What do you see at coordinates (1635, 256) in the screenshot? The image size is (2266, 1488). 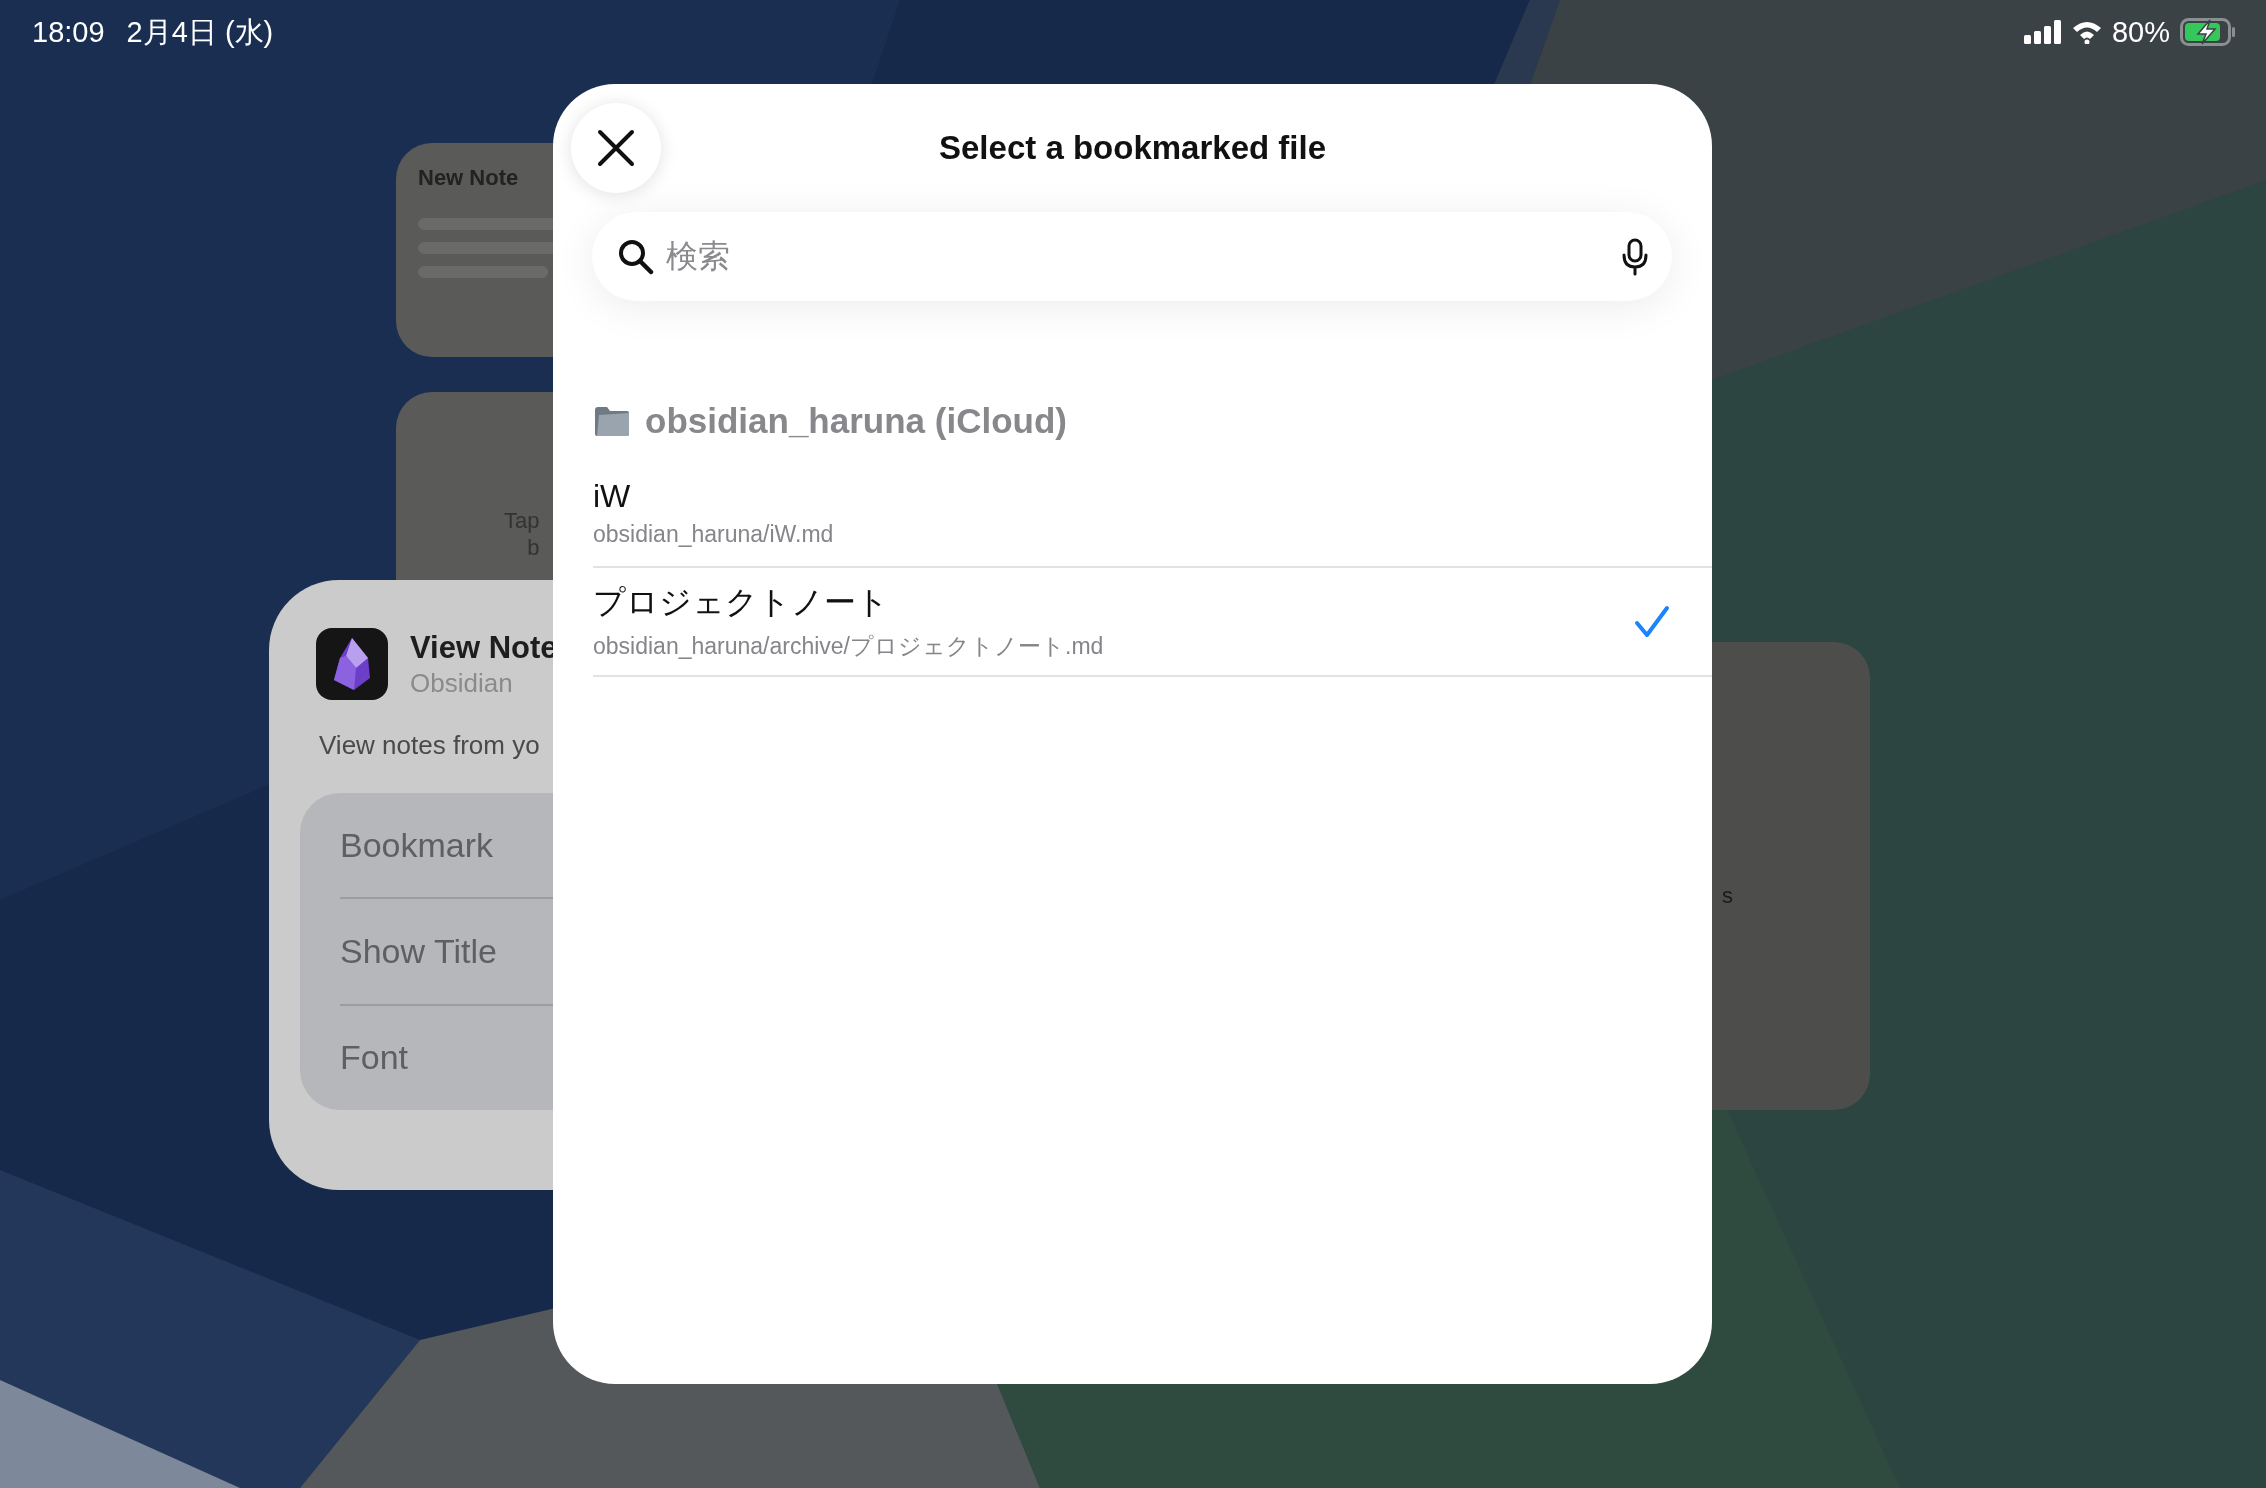 I see `microphone-icon` at bounding box center [1635, 256].